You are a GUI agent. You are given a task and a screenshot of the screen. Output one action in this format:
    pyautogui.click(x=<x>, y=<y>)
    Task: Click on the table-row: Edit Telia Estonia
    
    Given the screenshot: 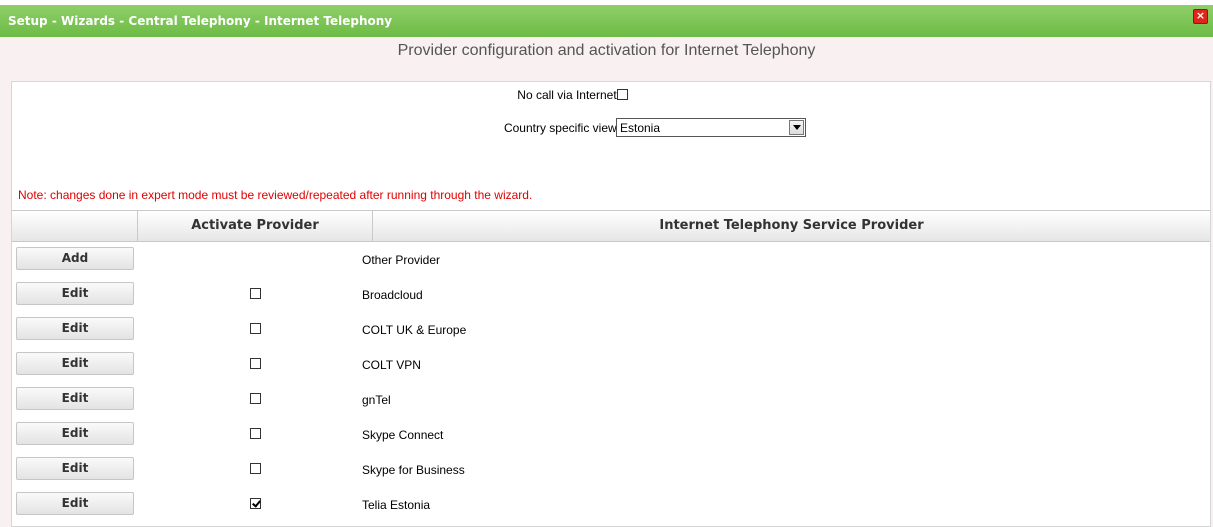 What is the action you would take?
    pyautogui.click(x=611, y=505)
    